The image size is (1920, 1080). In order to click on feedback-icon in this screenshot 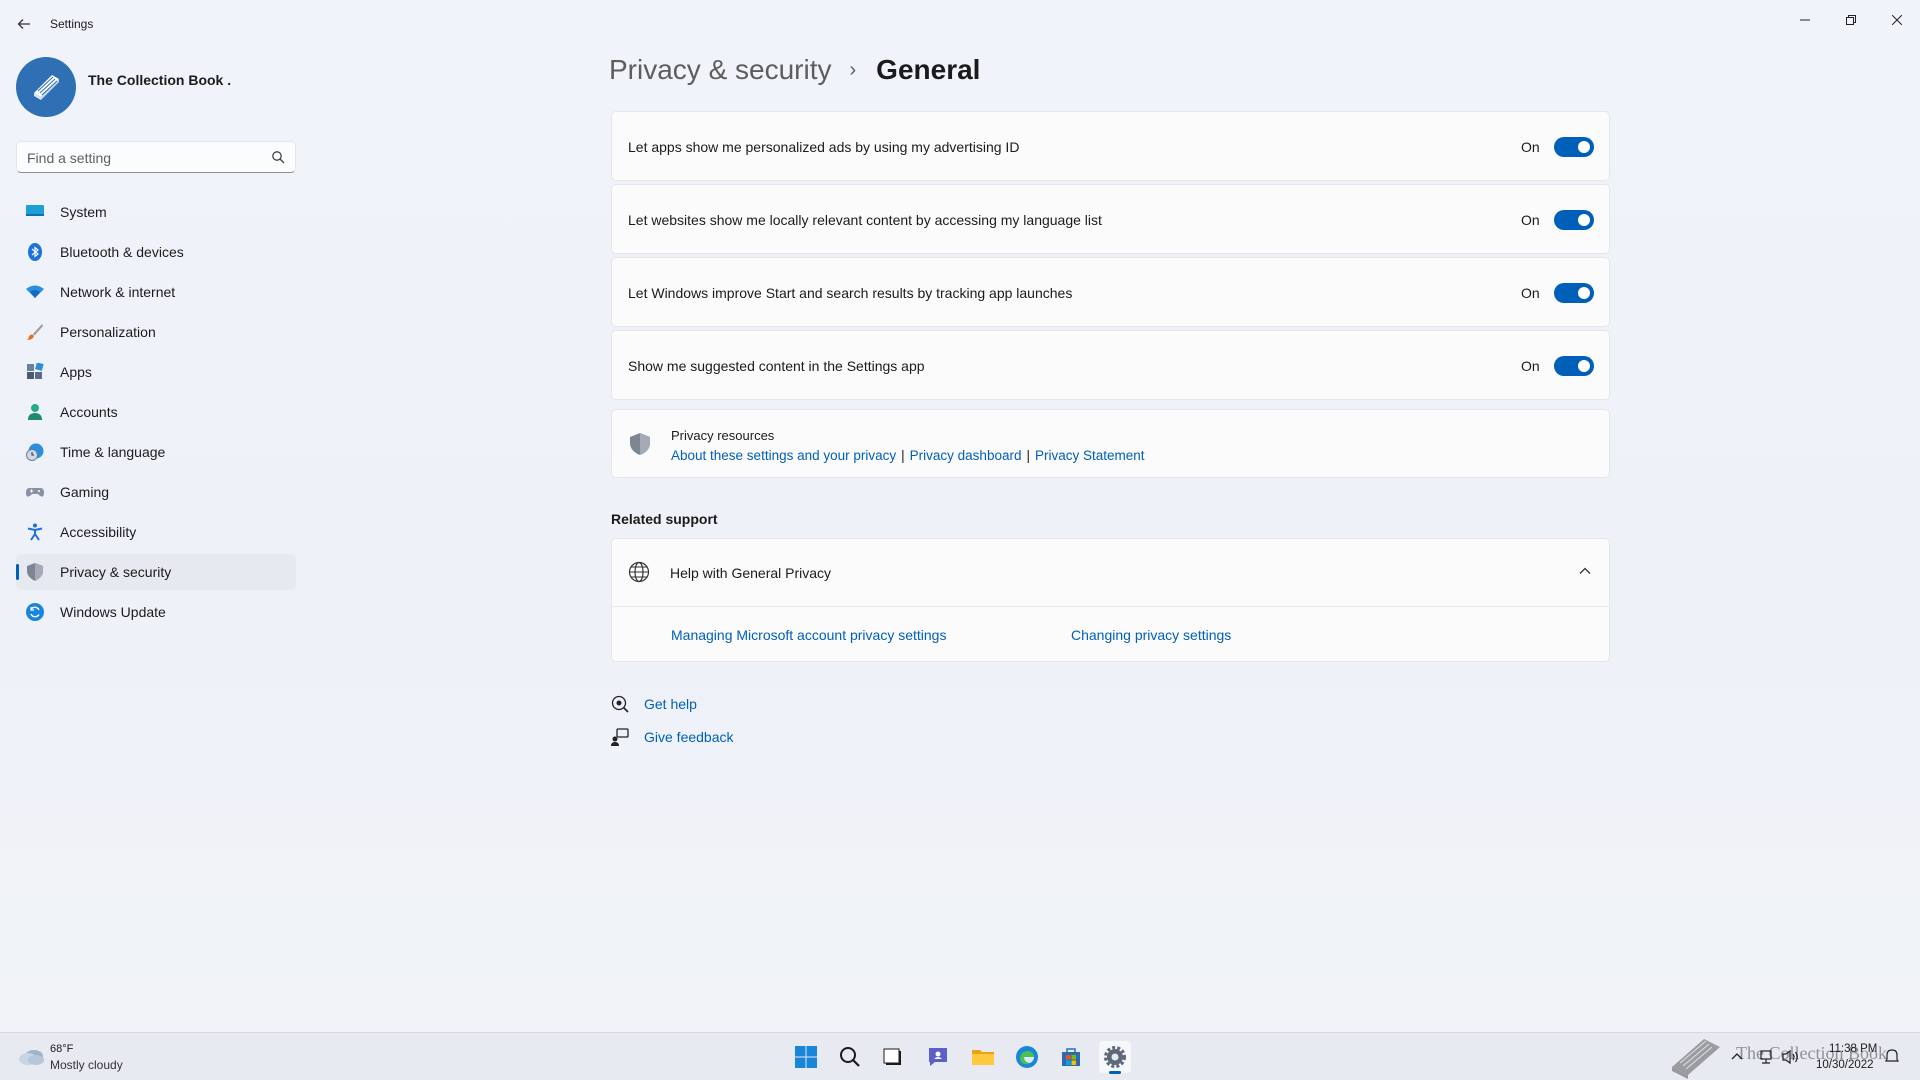, I will do `click(620, 737)`.